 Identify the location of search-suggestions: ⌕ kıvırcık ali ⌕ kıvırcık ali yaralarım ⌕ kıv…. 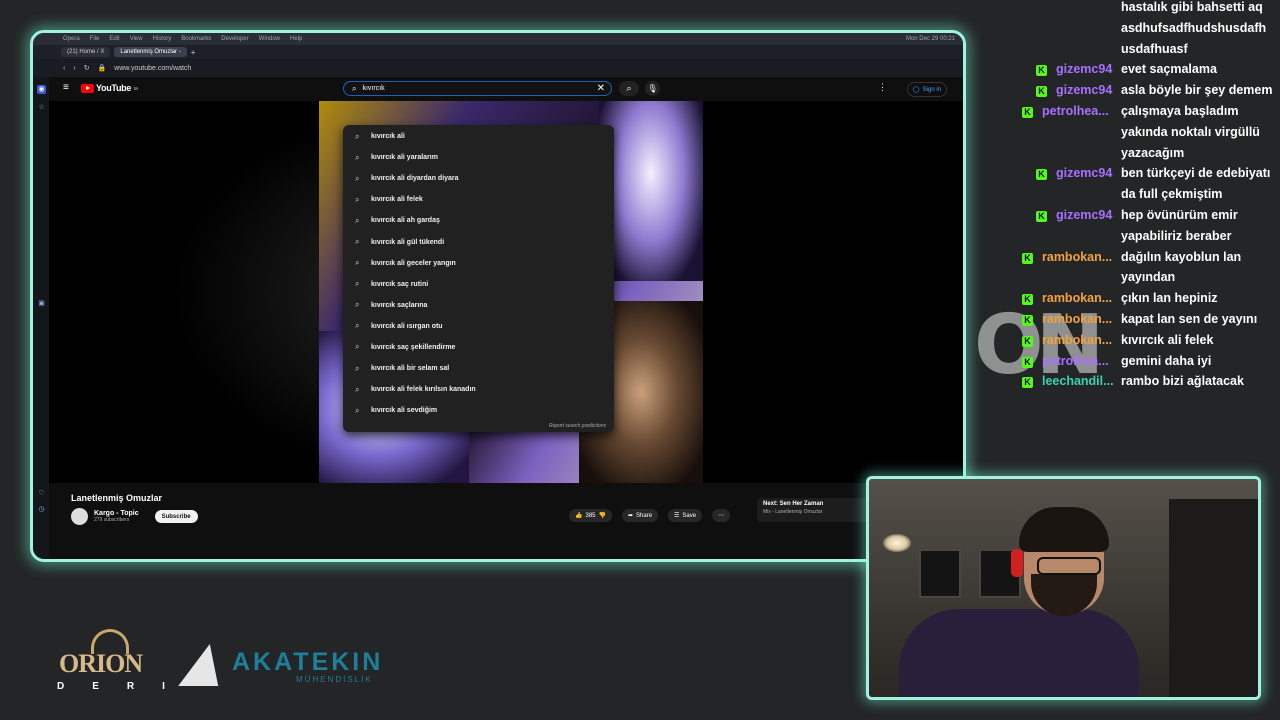
(478, 278).